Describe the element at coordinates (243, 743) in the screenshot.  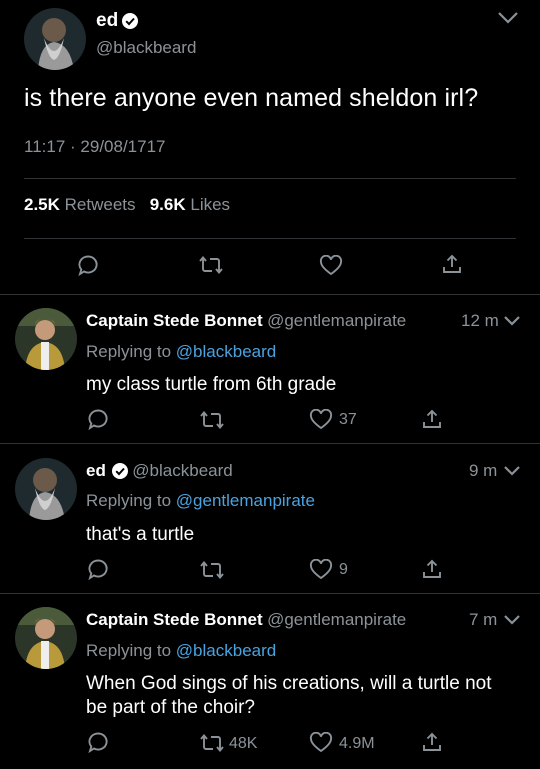
I see `retweet-count: 48K` at that location.